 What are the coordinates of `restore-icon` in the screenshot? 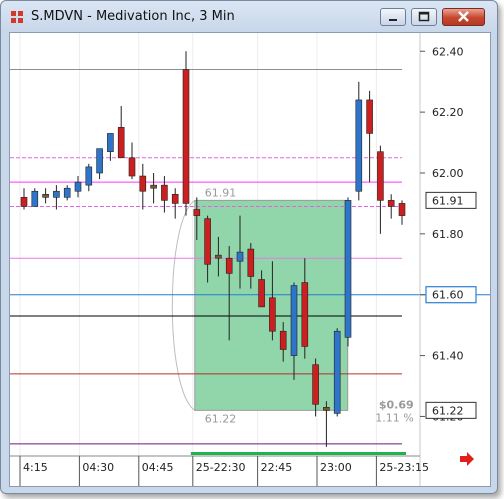 It's located at (424, 16).